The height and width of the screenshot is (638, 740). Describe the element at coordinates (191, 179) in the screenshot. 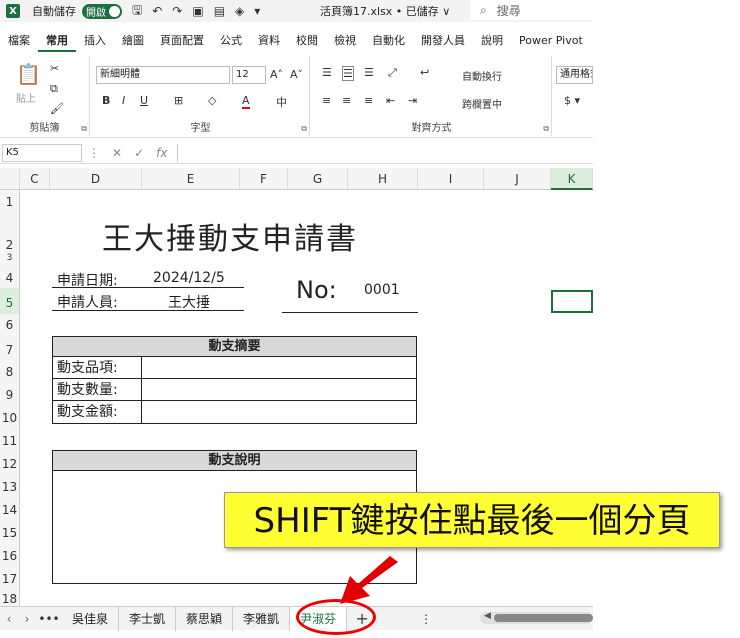

I see `column-header-e: E` at that location.